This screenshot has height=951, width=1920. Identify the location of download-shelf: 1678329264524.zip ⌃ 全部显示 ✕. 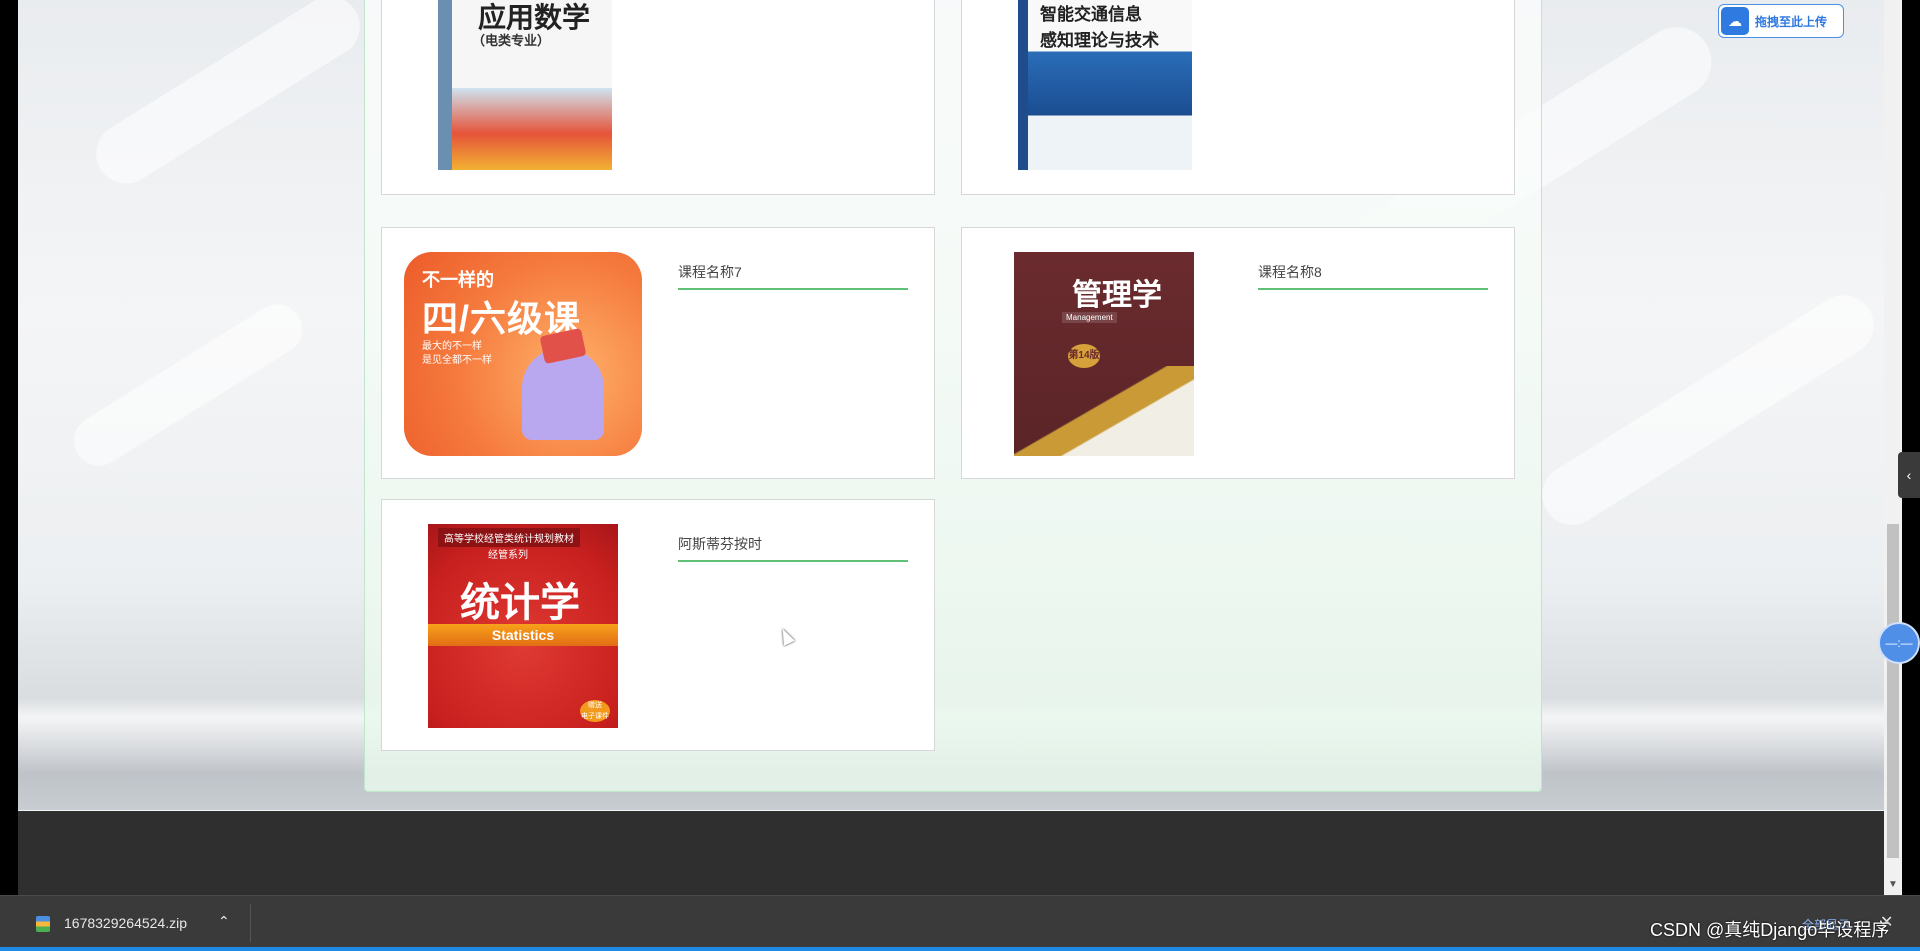
(960, 923).